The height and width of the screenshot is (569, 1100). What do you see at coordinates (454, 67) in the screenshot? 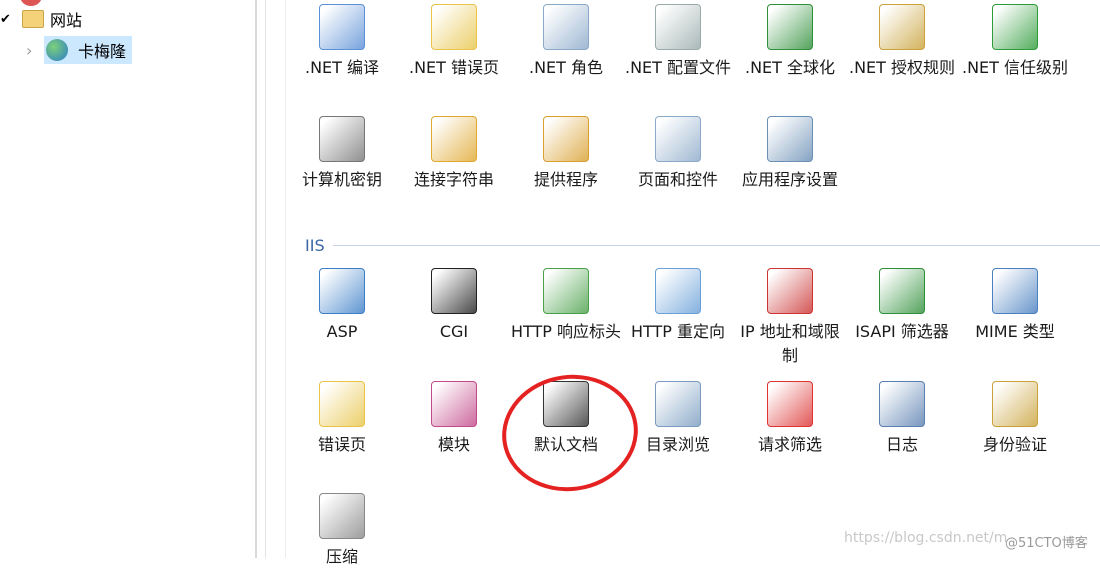
I see `feature-label: .NET 错误页` at bounding box center [454, 67].